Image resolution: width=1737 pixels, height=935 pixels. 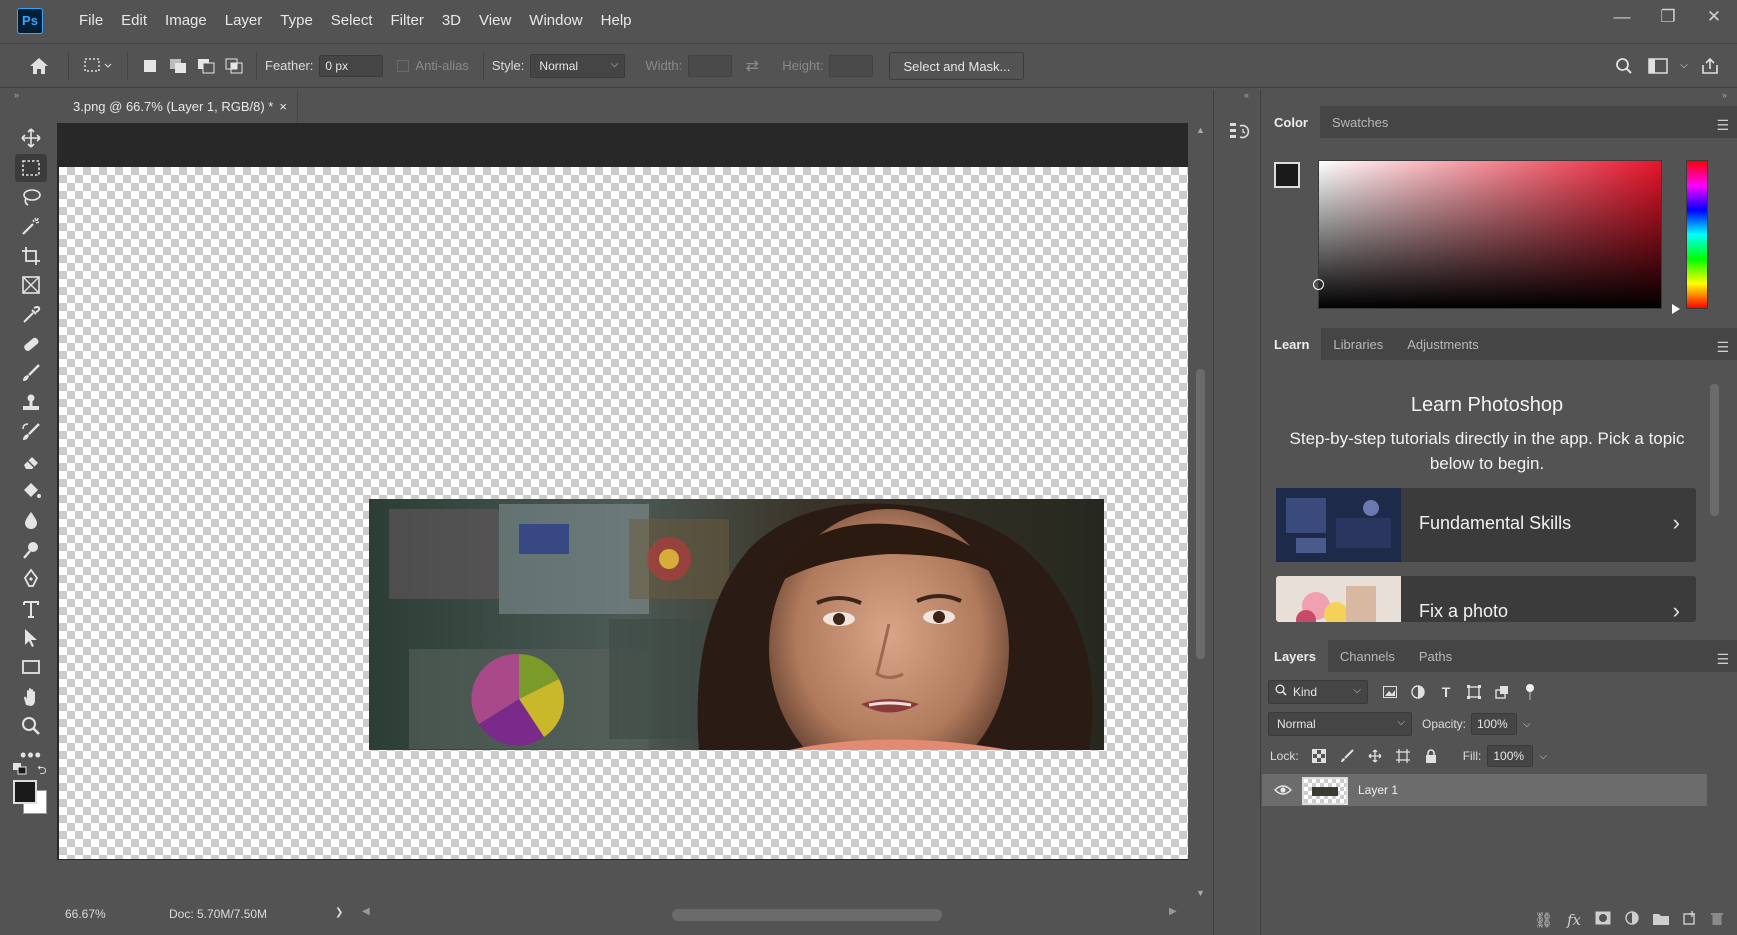 I want to click on document-tab: 3.png @ 66.7% (Layer 1, RGB/8) * ×, so click(x=178, y=107).